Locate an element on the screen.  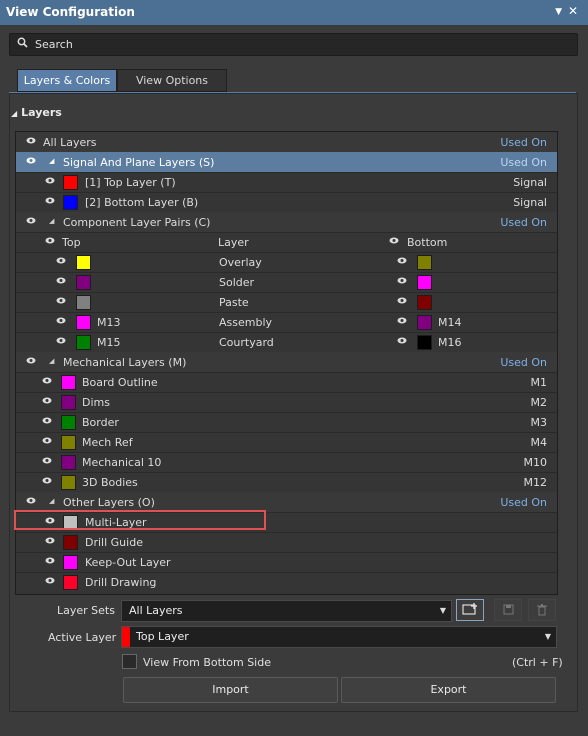
layer-sets-label: Layer Sets is located at coordinates (86, 610).